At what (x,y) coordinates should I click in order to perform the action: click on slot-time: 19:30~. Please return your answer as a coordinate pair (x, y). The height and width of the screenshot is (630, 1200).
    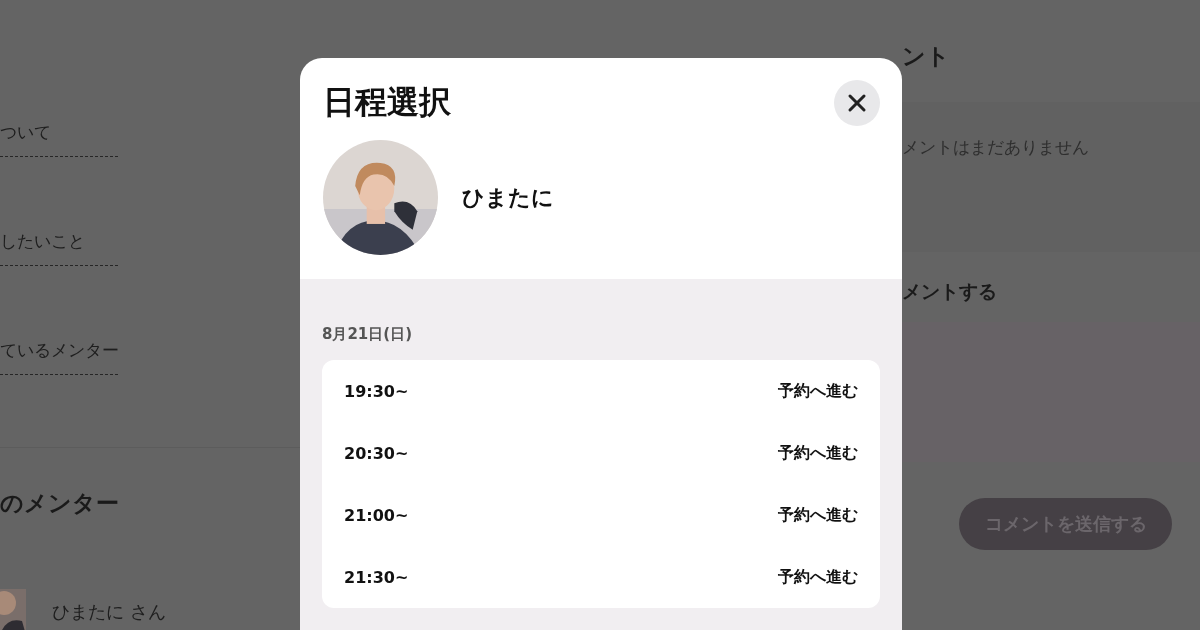
    Looking at the image, I should click on (376, 391).